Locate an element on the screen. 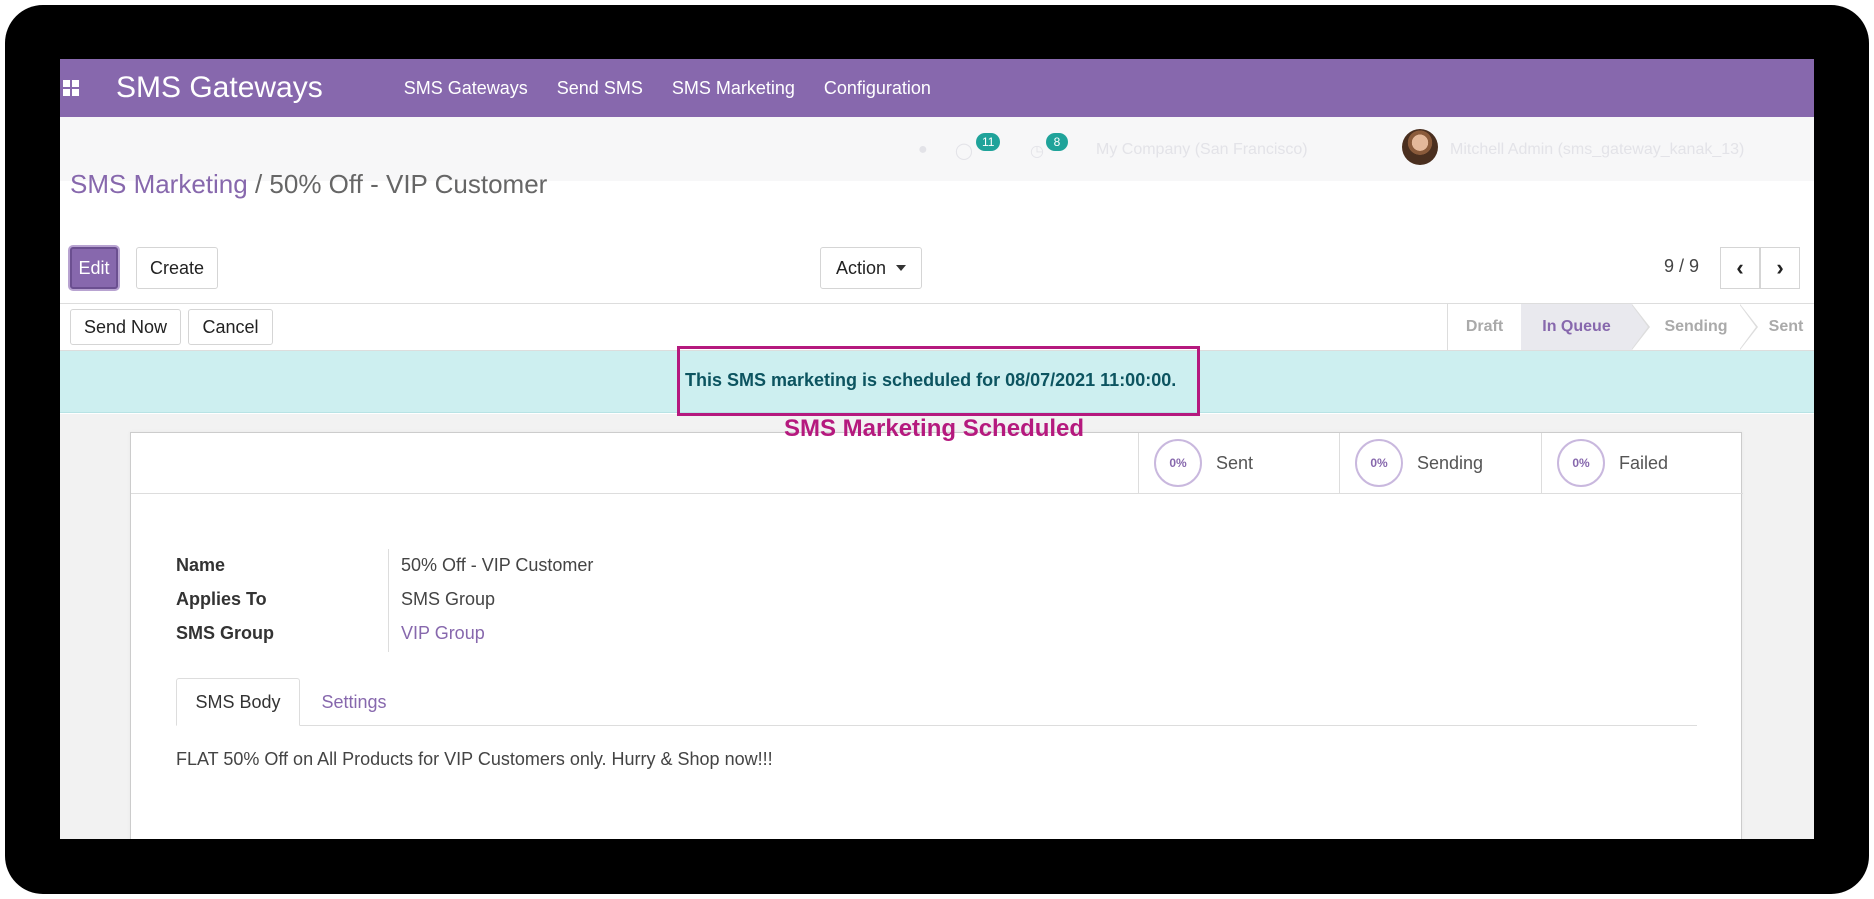 The height and width of the screenshot is (899, 1874). stat-label: Sent is located at coordinates (1235, 462).